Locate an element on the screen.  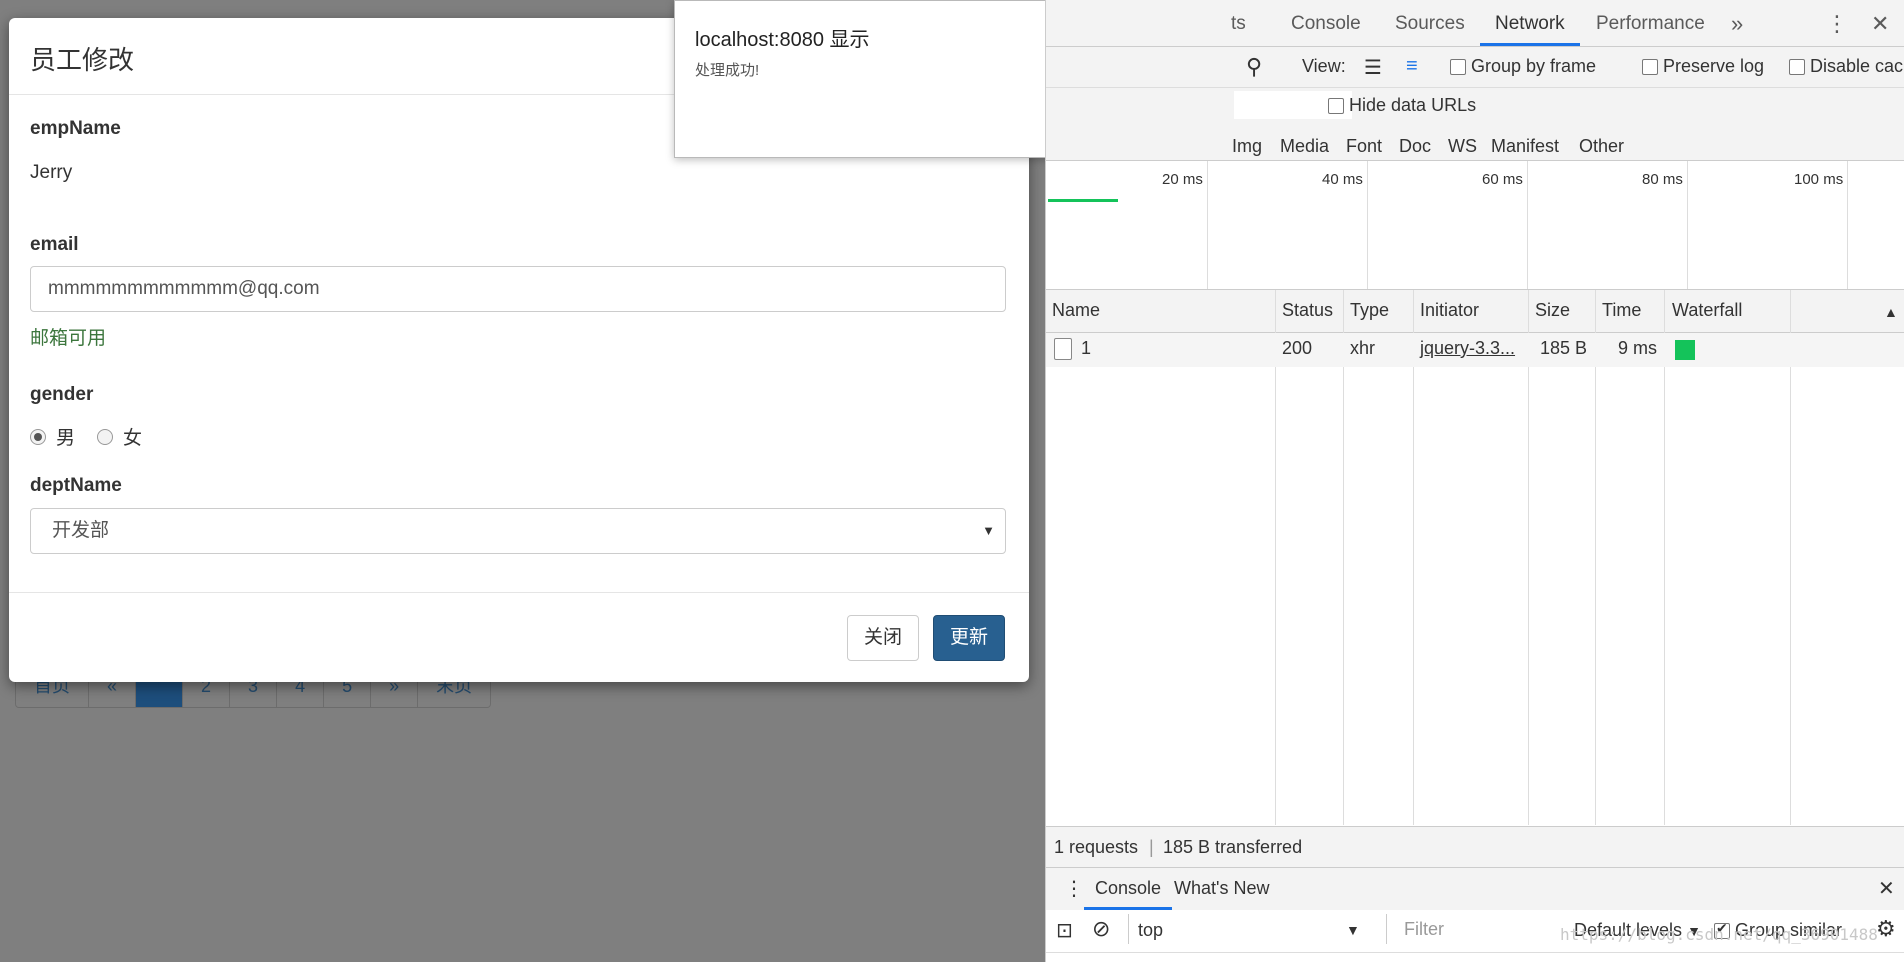
dept-select: 开发部 ▼ is located at coordinates (518, 531).